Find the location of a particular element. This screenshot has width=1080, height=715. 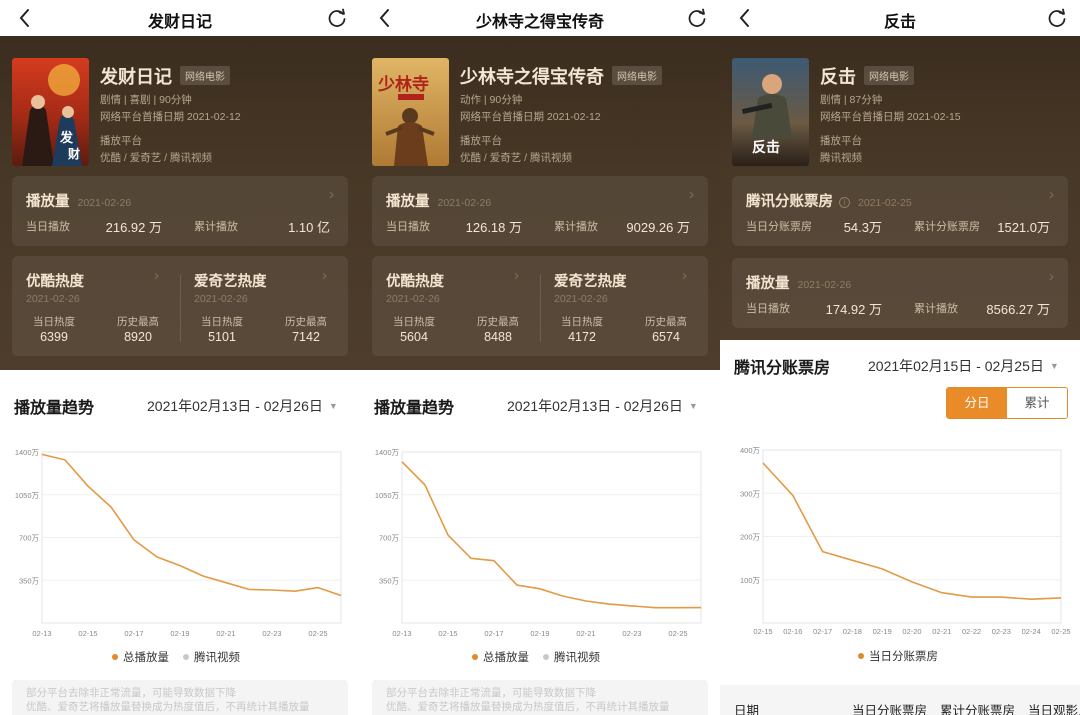

daily-box-value: 54.3万 is located at coordinates (862, 227).